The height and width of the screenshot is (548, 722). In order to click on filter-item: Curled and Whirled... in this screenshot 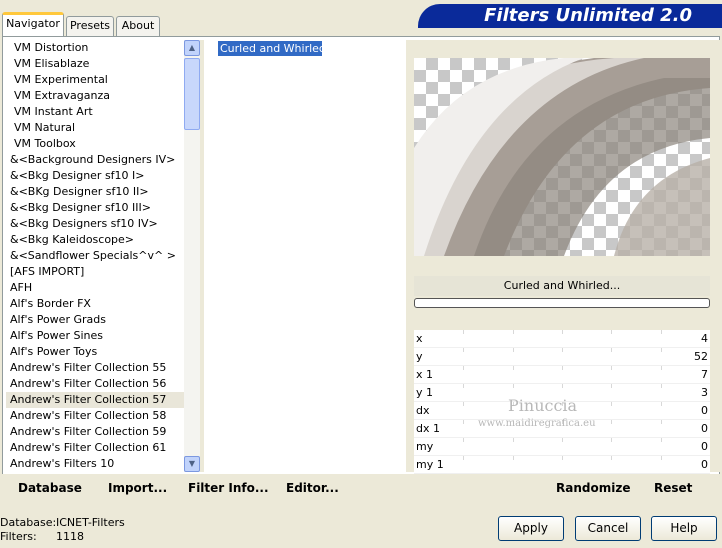, I will do `click(277, 48)`.